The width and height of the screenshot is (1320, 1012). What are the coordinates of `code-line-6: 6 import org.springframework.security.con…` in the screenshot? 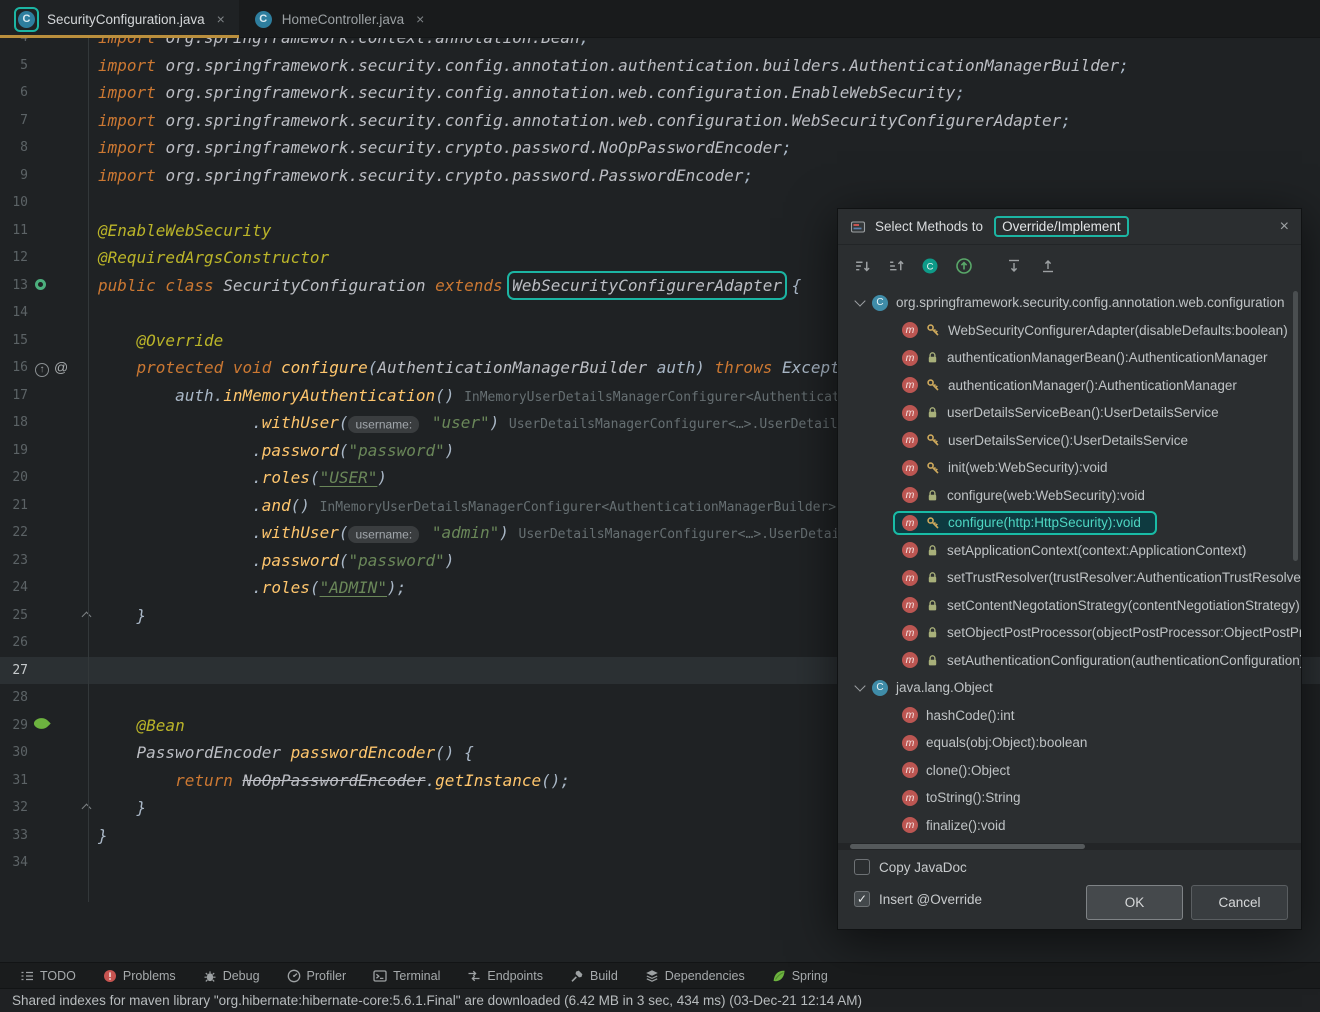 It's located at (660, 93).